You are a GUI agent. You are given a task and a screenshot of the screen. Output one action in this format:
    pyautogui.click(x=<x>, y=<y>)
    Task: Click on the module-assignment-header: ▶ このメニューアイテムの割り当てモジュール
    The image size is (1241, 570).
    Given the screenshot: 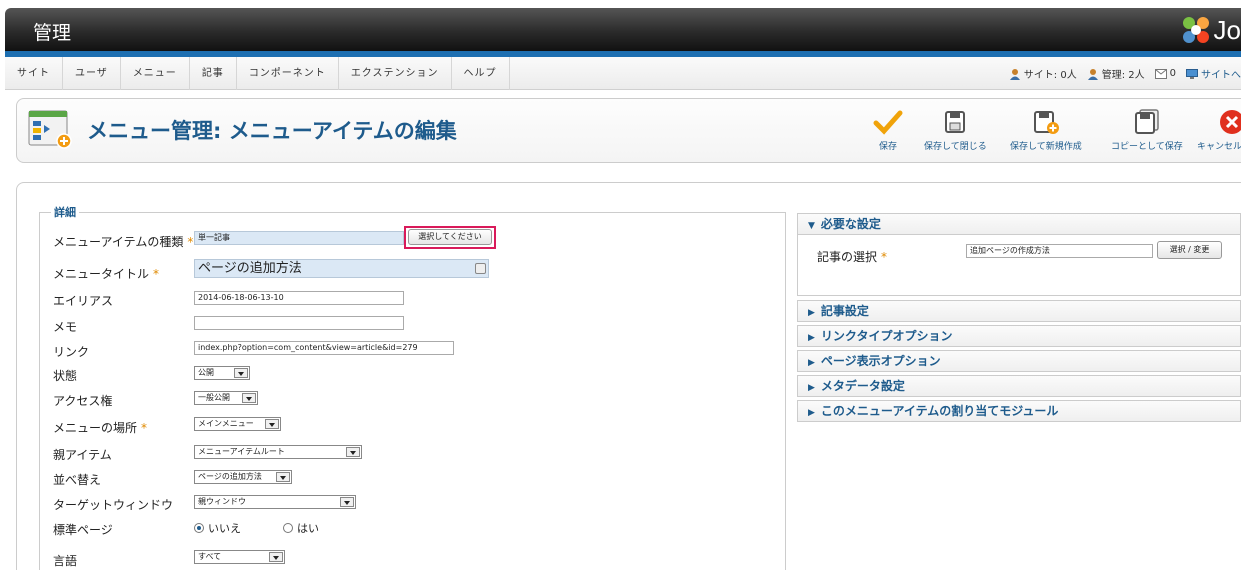 What is the action you would take?
    pyautogui.click(x=1019, y=411)
    